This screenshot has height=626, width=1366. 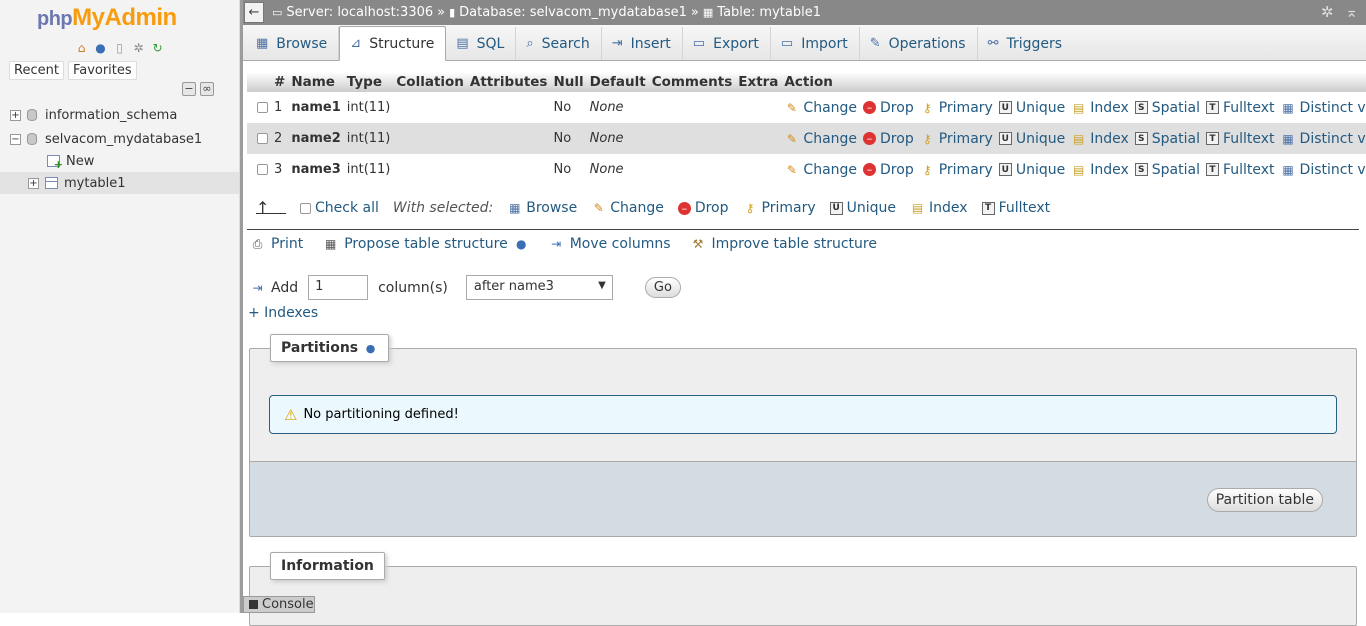 I want to click on nav-icon-bar: ⌂ ● ▯ ✲ ↻, so click(x=119, y=47).